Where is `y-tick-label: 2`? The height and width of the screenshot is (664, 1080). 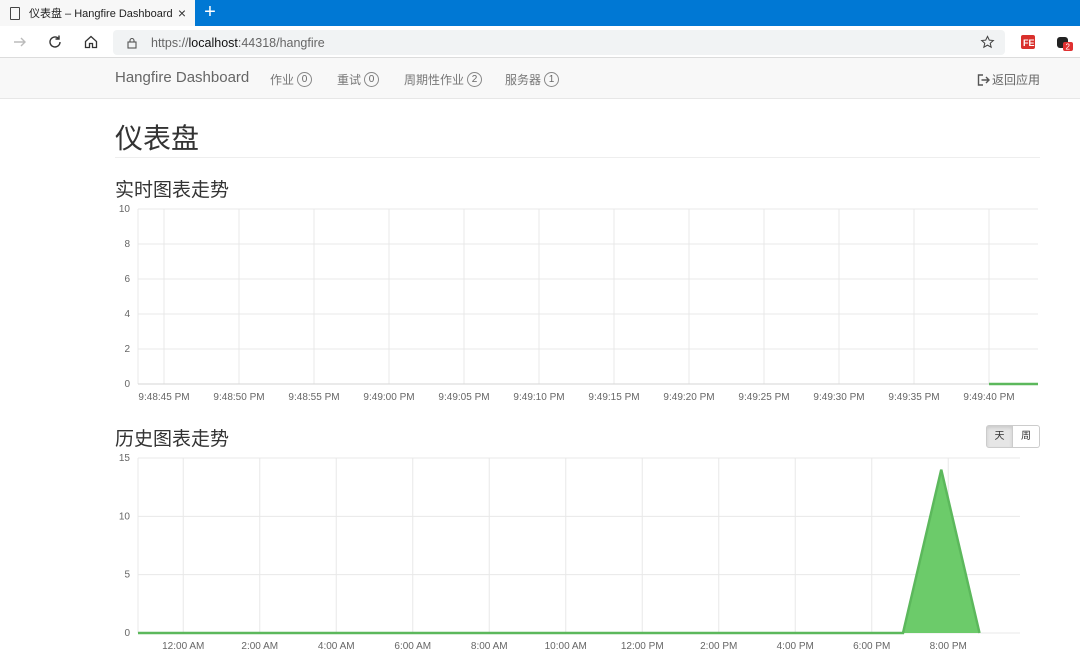 y-tick-label: 2 is located at coordinates (127, 349).